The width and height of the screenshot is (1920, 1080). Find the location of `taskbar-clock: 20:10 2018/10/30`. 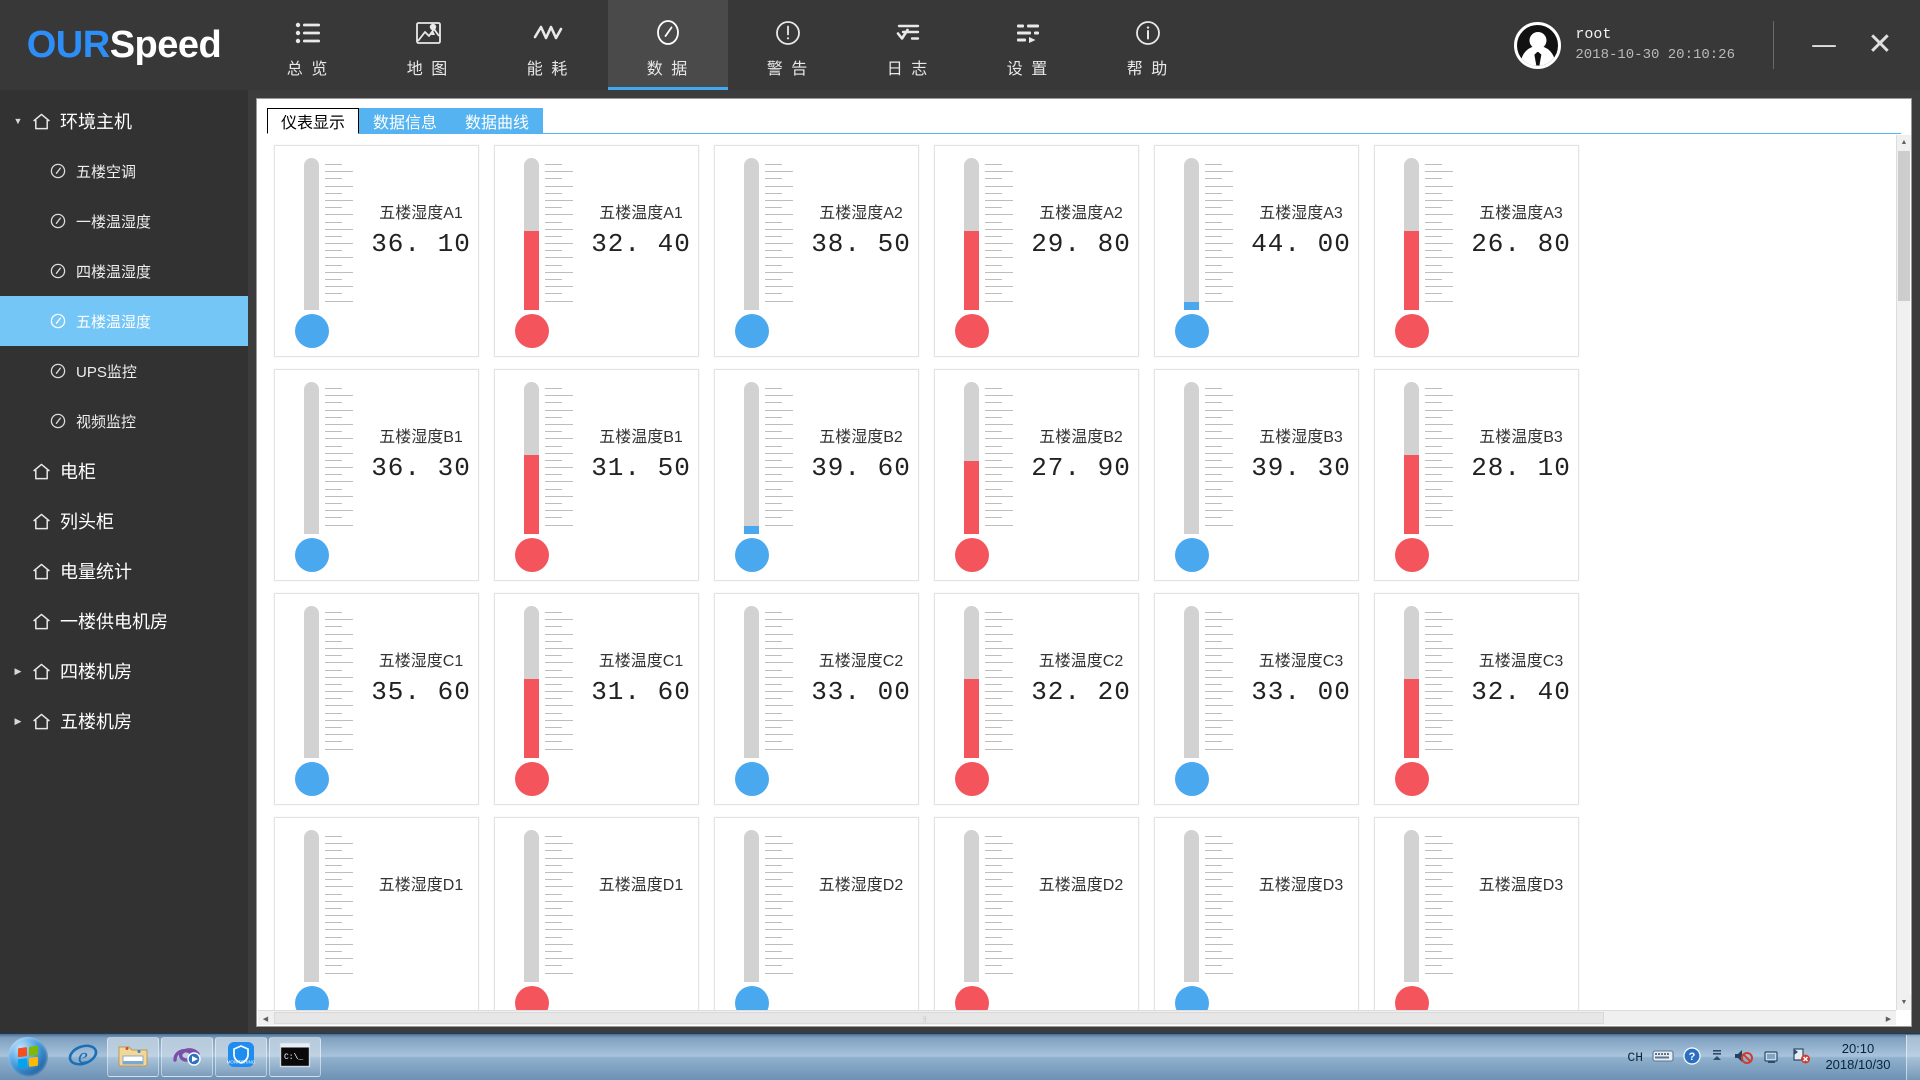

taskbar-clock: 20:10 2018/10/30 is located at coordinates (1858, 1057).